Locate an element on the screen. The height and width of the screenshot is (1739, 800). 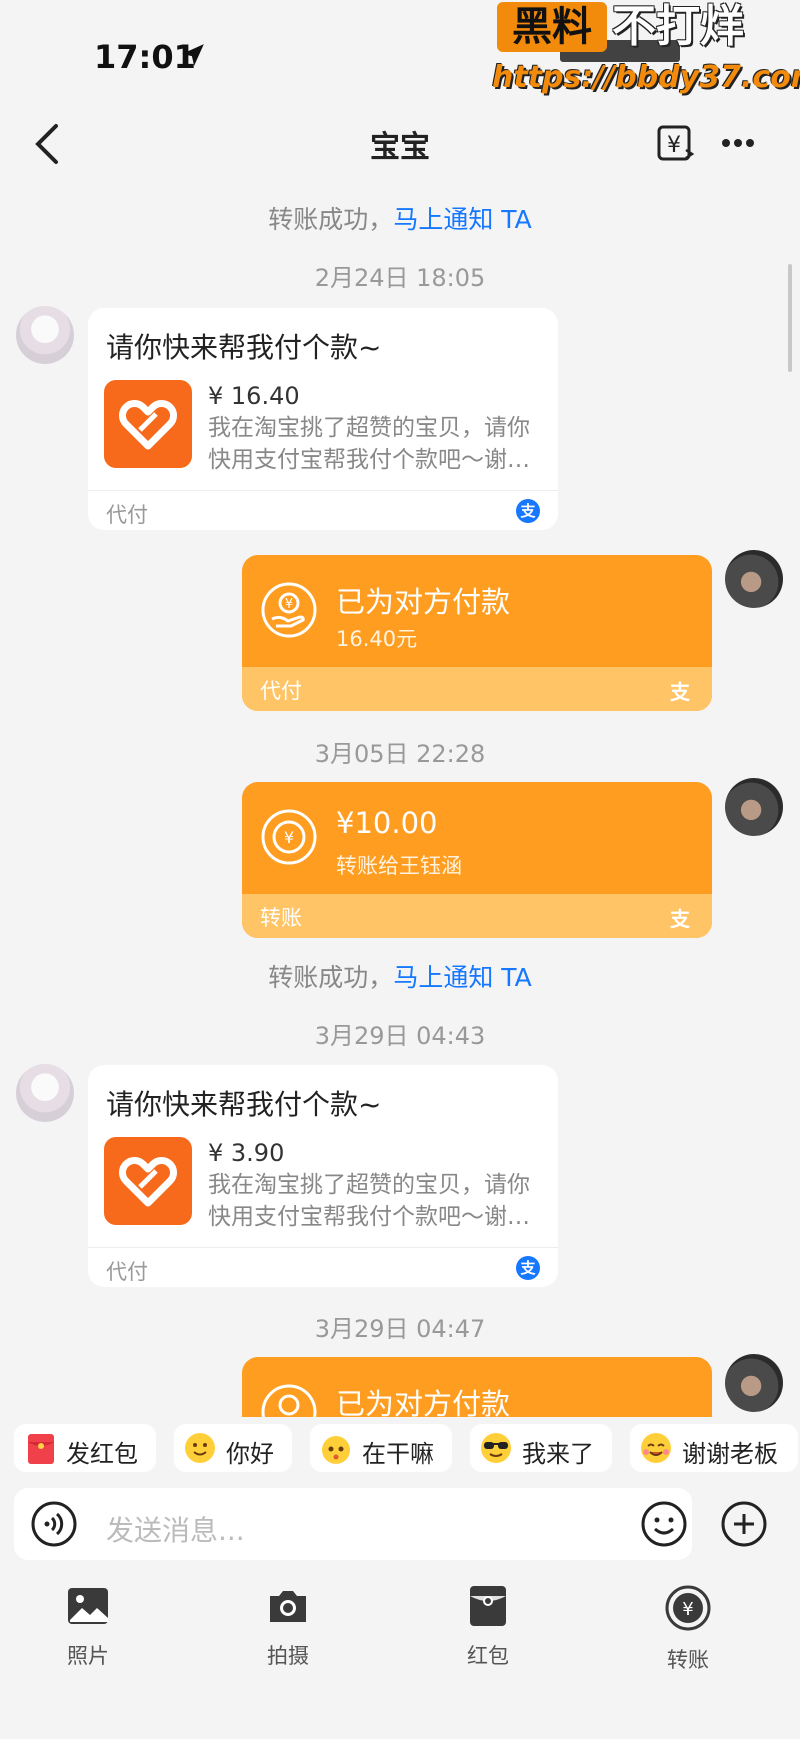
request-amount: ¥ 3.90 is located at coordinates (246, 1153).